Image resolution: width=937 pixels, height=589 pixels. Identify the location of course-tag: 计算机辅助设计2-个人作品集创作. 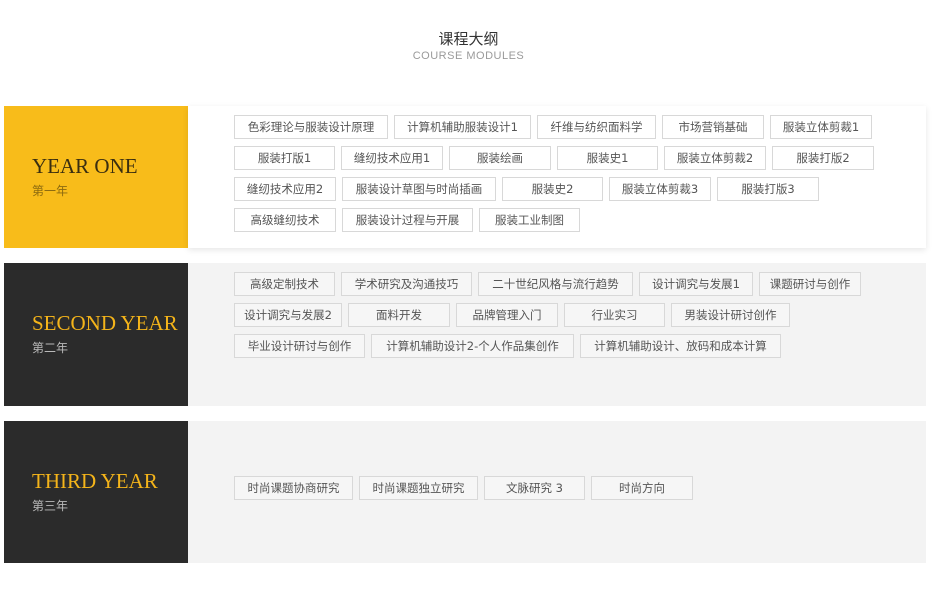
(472, 346).